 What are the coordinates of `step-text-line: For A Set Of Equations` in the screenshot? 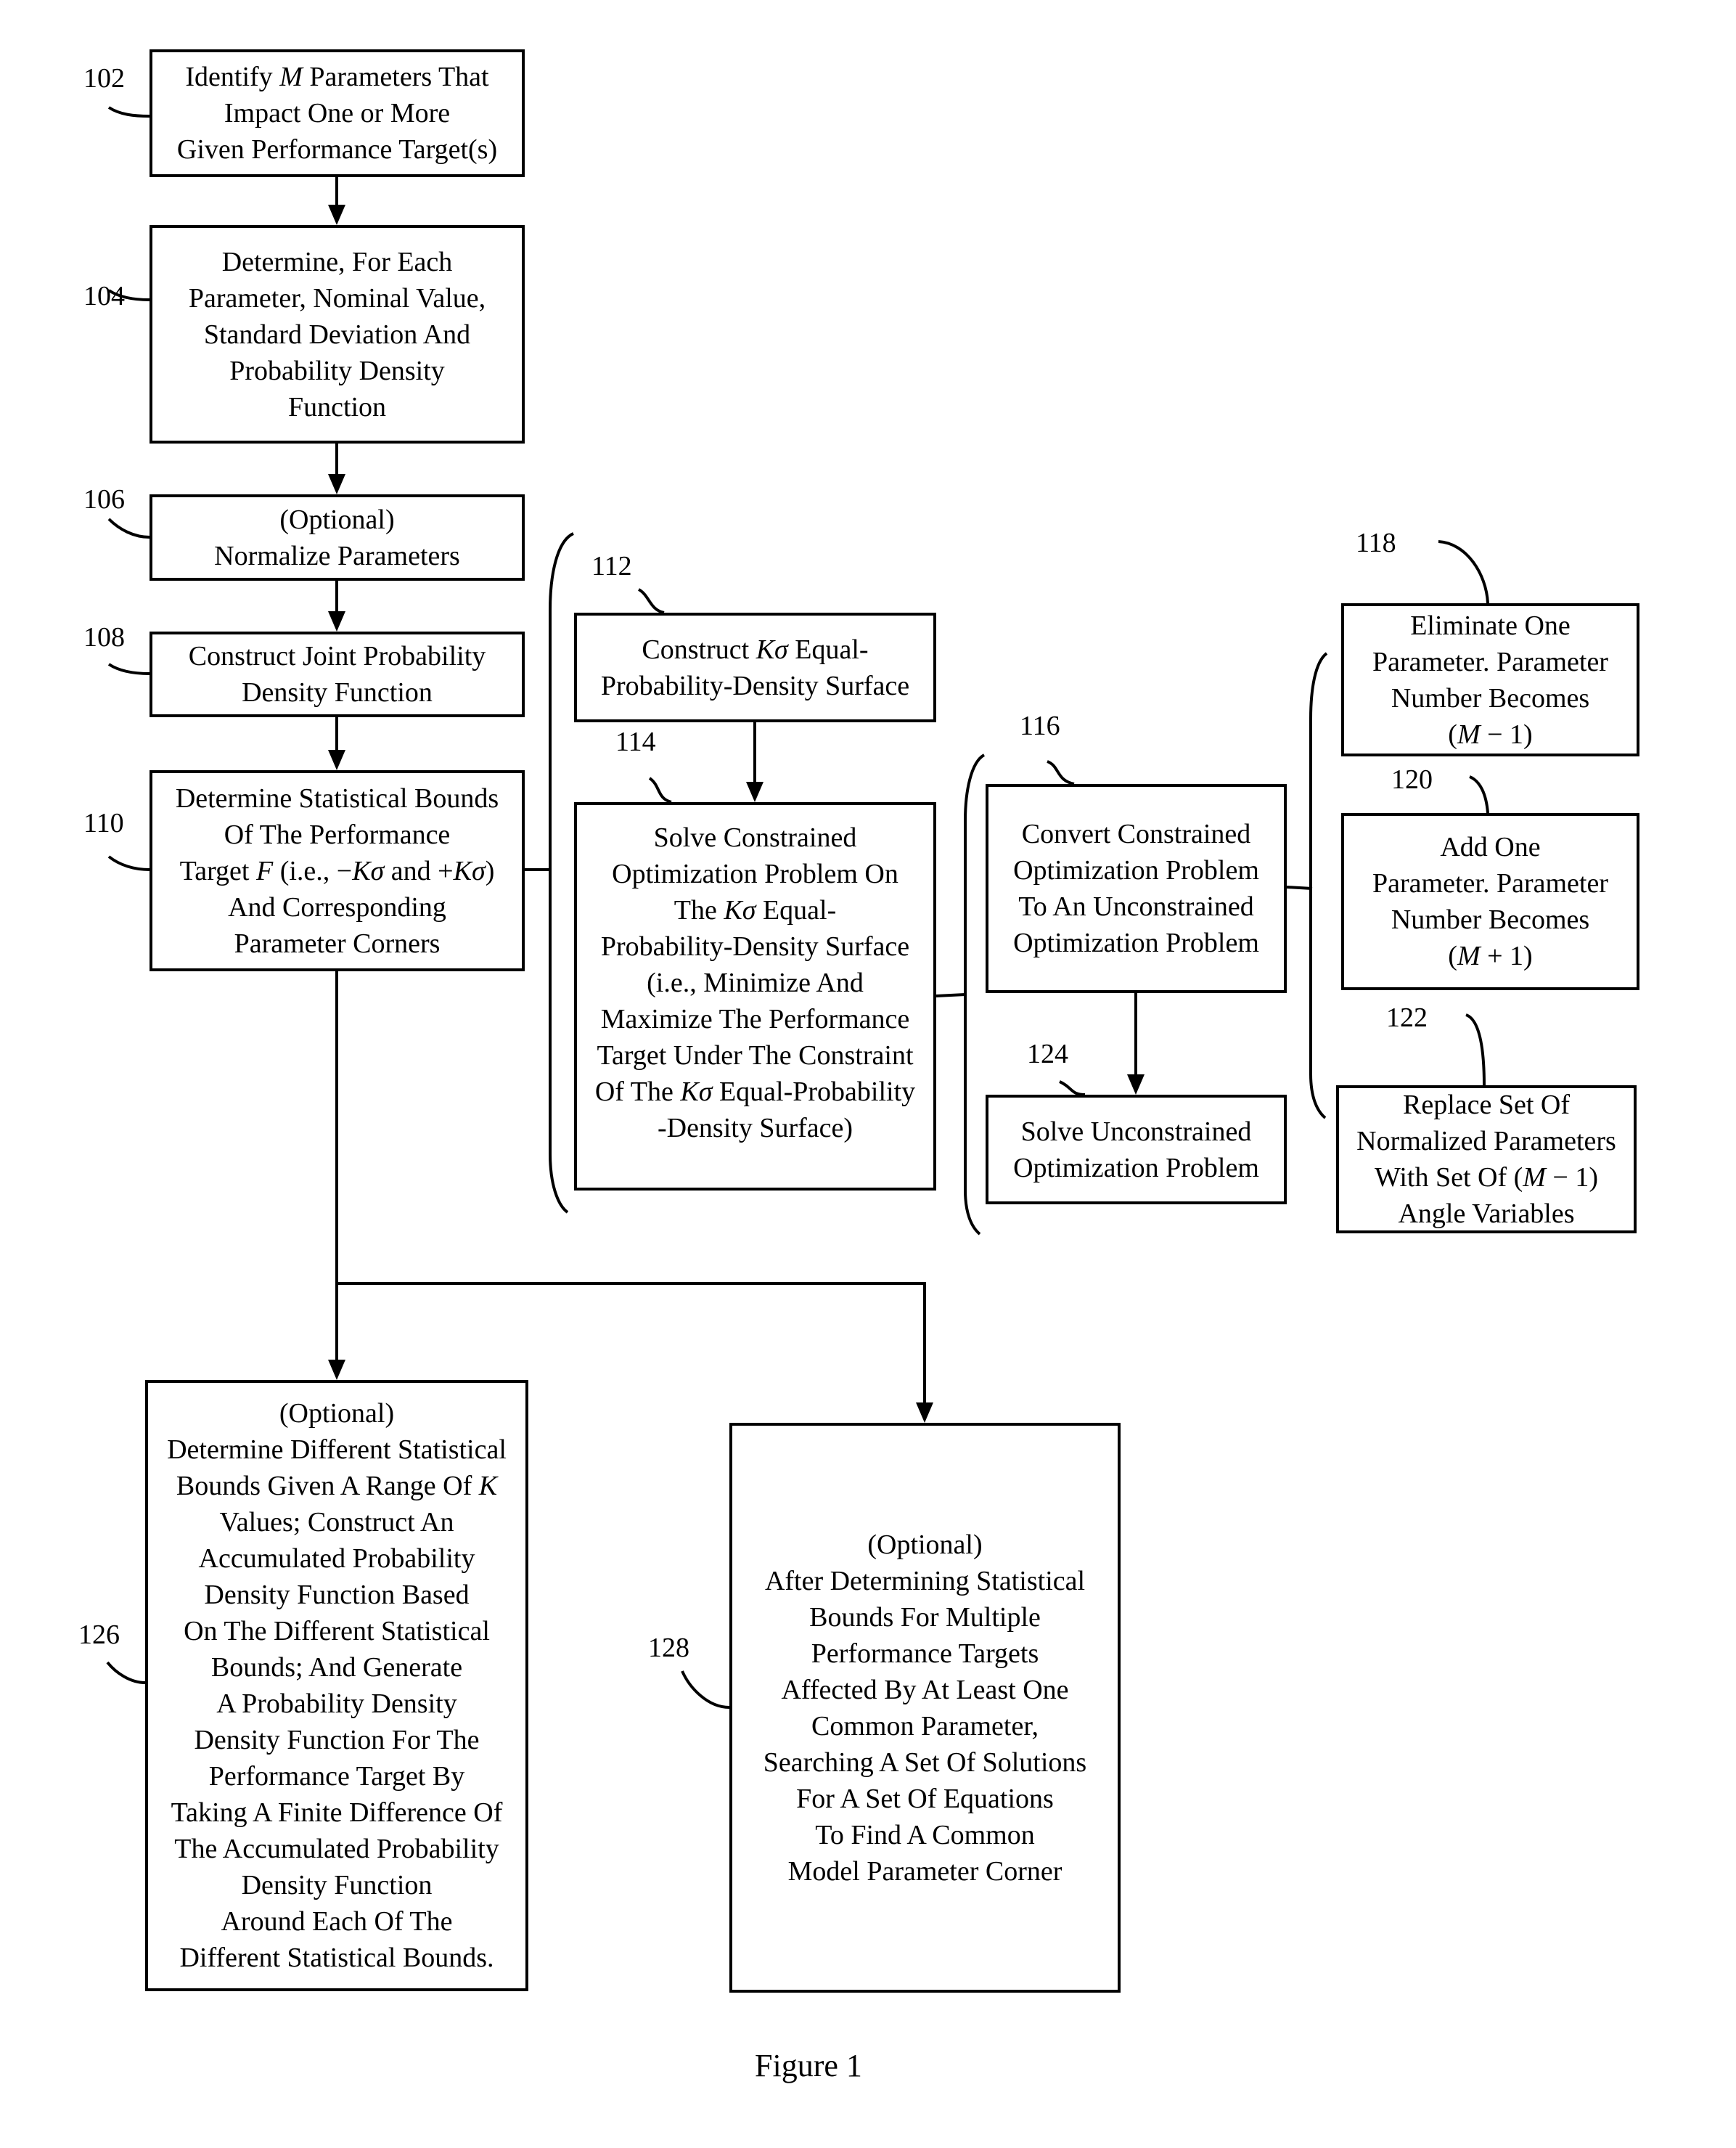 It's located at (925, 1798).